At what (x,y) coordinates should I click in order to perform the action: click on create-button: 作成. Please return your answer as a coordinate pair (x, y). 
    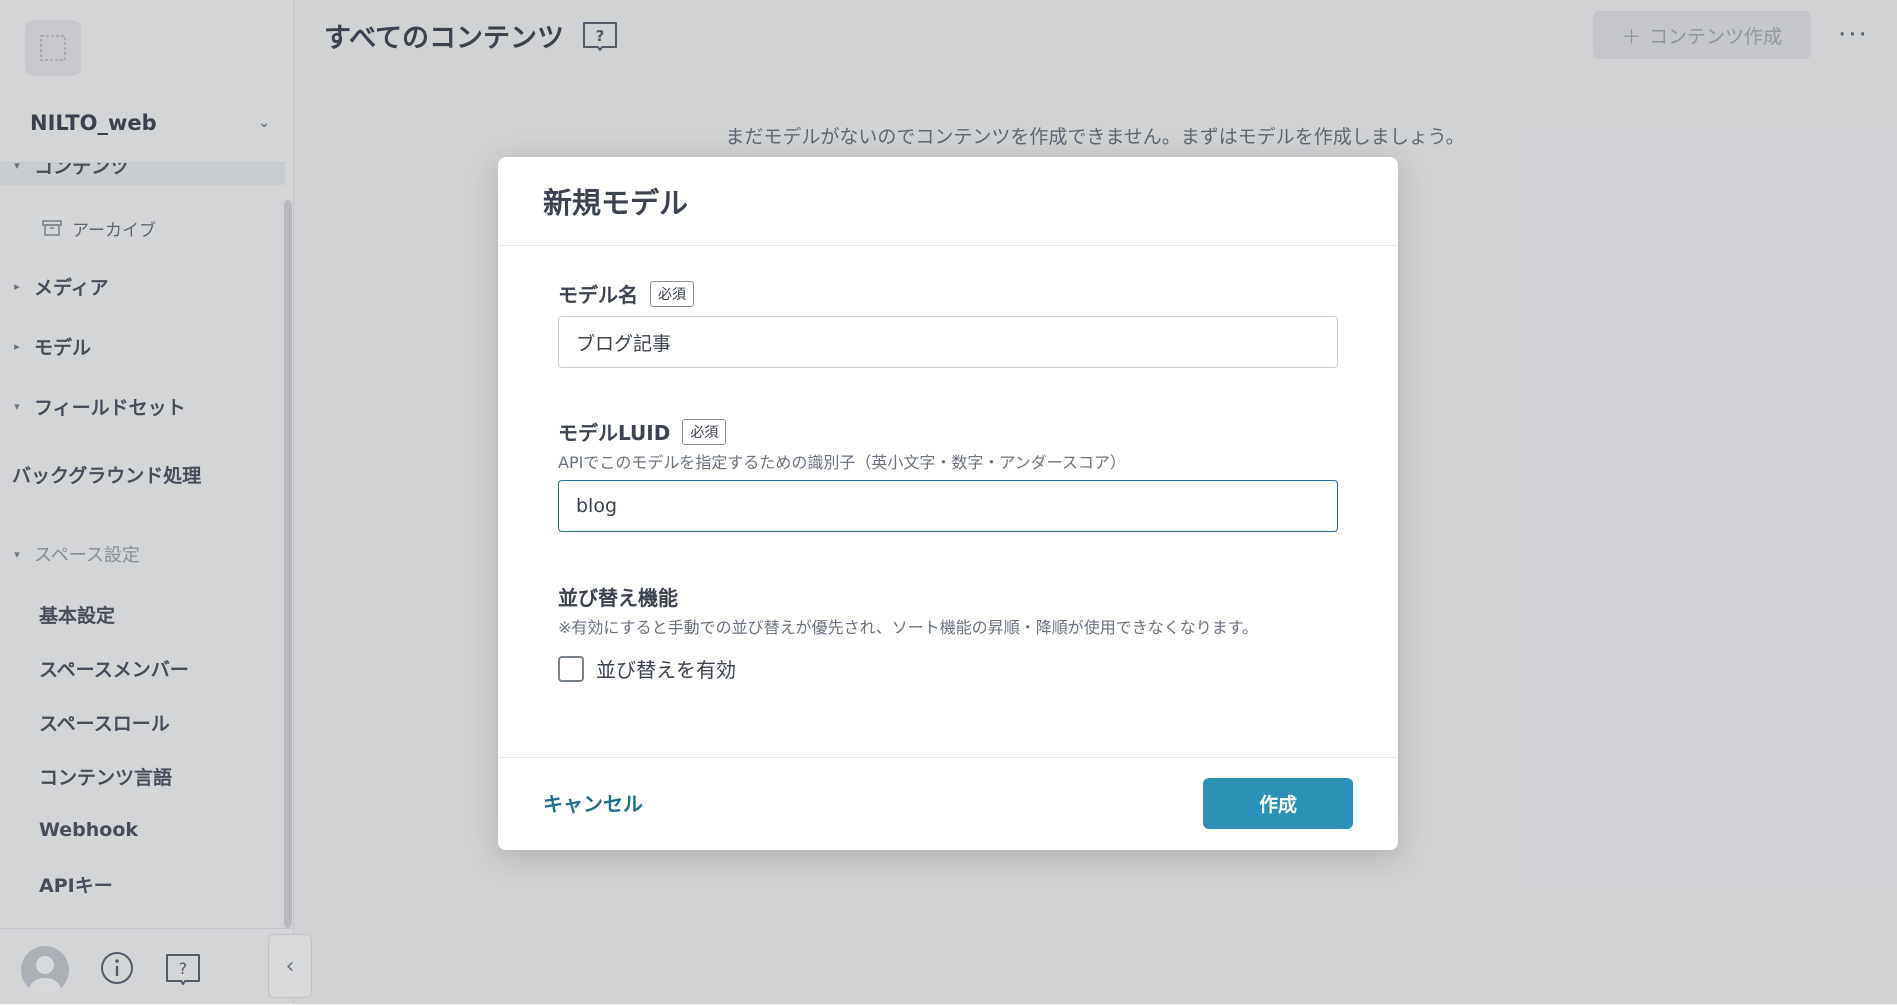
    Looking at the image, I should click on (1278, 803).